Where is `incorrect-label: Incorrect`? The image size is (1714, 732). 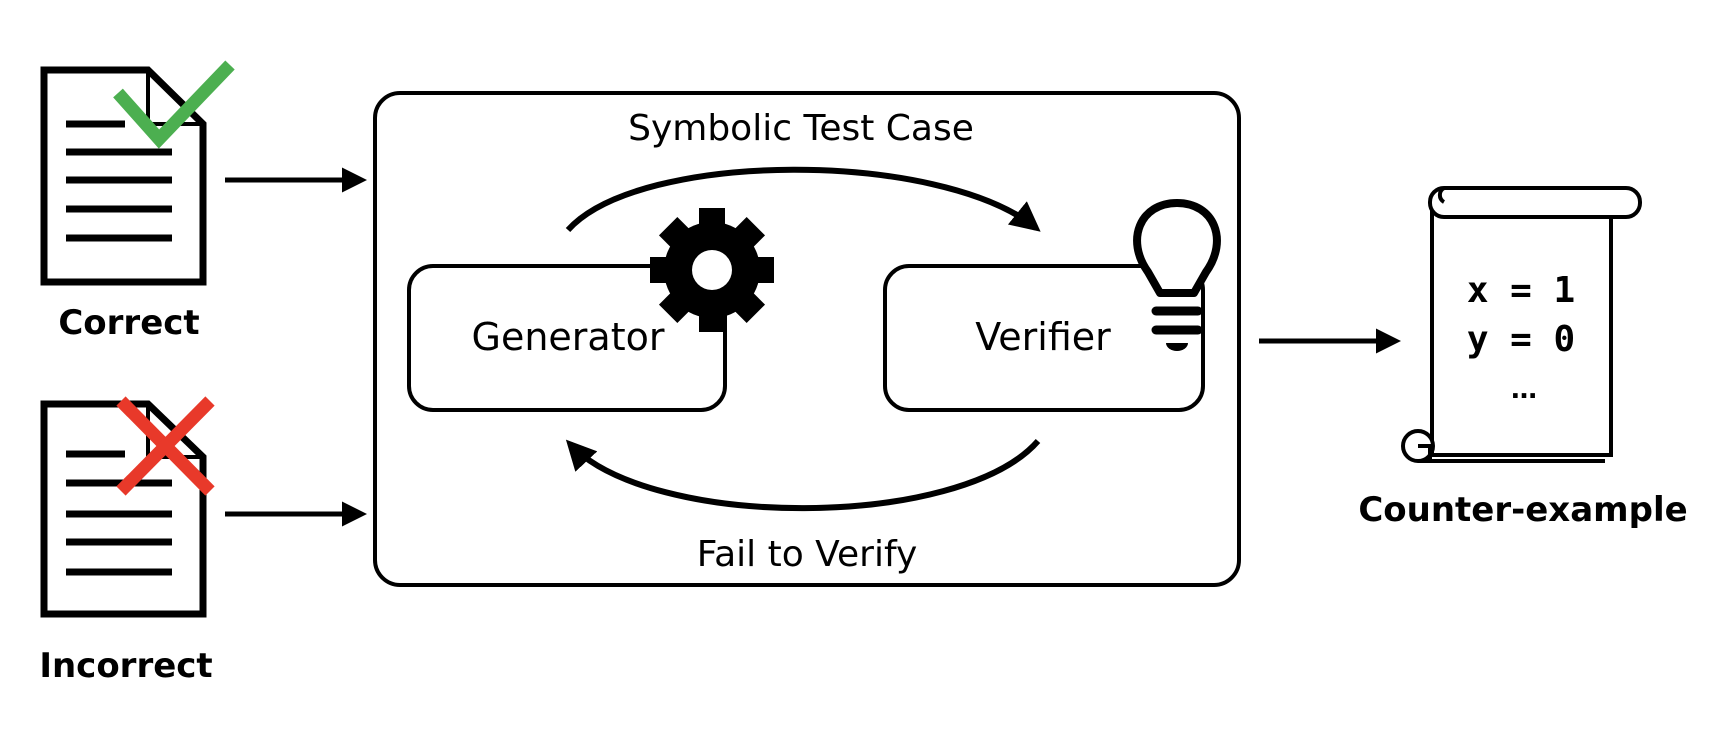
incorrect-label: Incorrect is located at coordinates (125, 666).